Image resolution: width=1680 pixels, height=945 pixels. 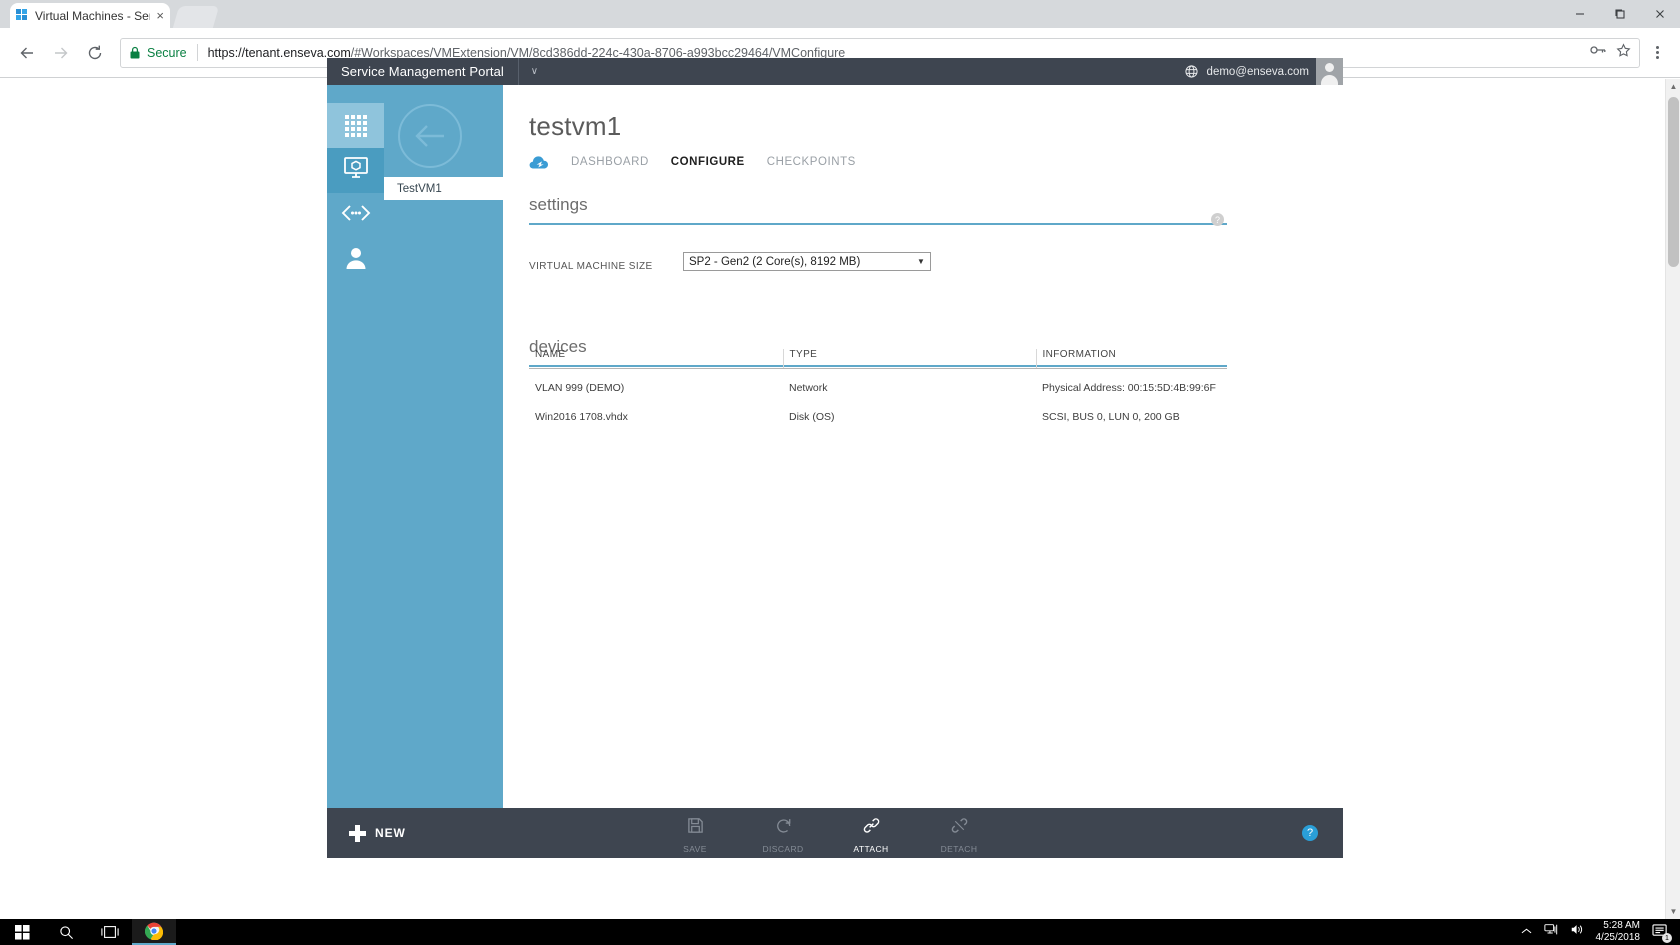 I want to click on settings-help-icon: ?, so click(x=1217, y=219).